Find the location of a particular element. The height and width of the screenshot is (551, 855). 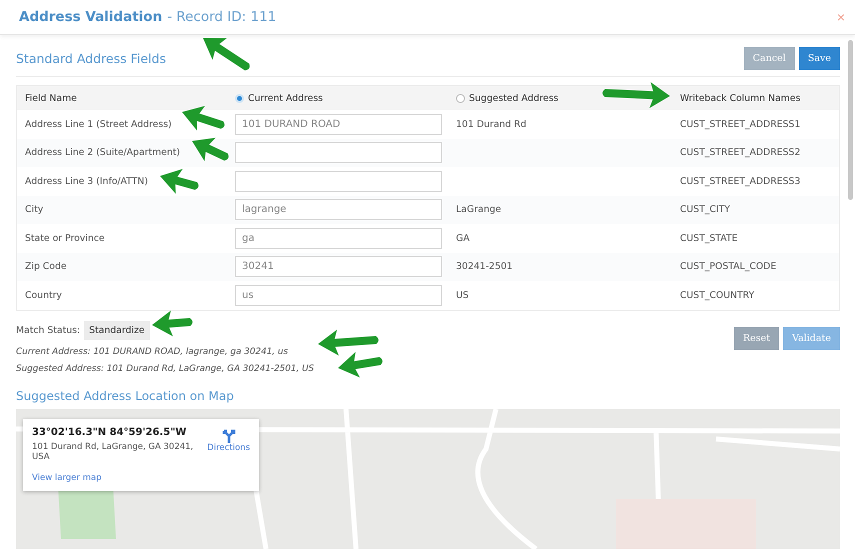

action-button: Save is located at coordinates (819, 58).